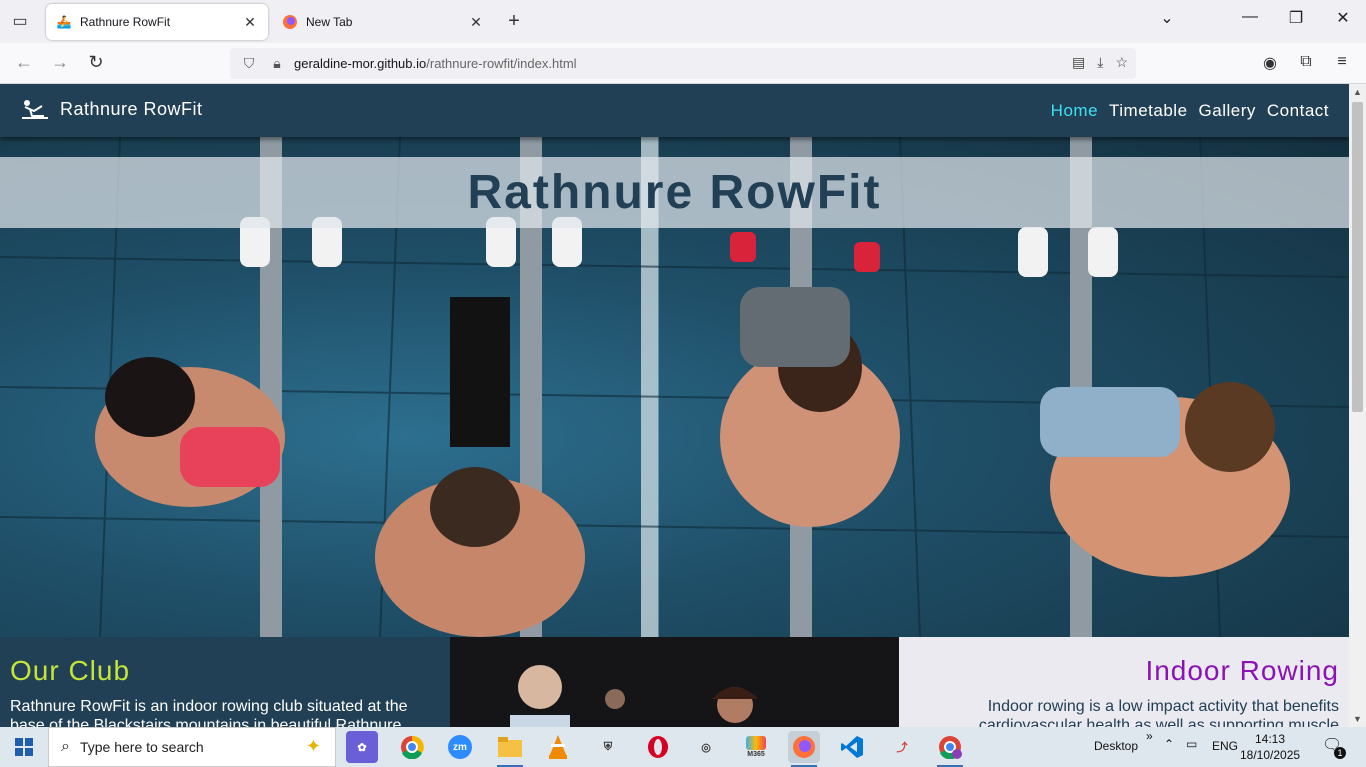 This screenshot has width=1366, height=767. Describe the element at coordinates (510, 747) in the screenshot. I see `file-explorer-icon` at that location.